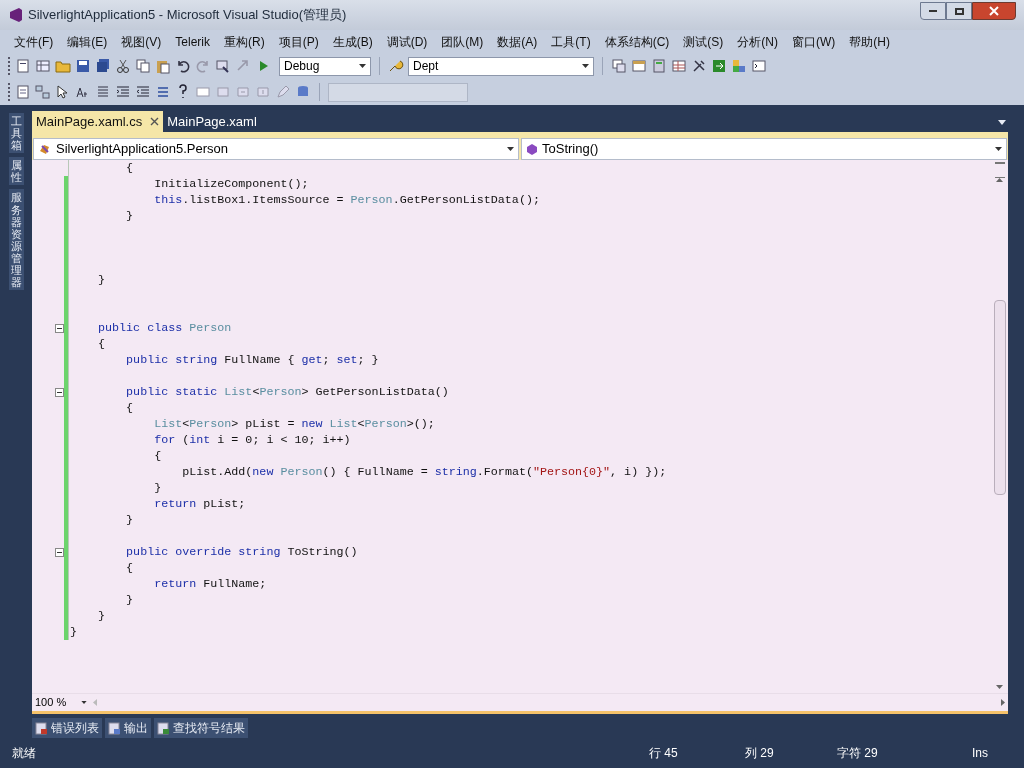  What do you see at coordinates (192, 41) in the screenshot?
I see `menu-item: Telerik` at bounding box center [192, 41].